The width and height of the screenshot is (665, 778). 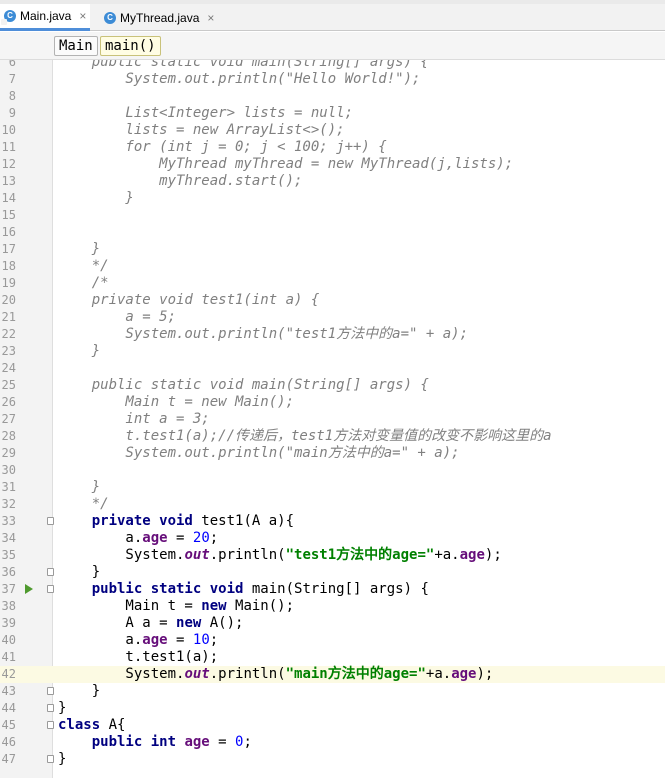 What do you see at coordinates (29, 589) in the screenshot?
I see `run-icon` at bounding box center [29, 589].